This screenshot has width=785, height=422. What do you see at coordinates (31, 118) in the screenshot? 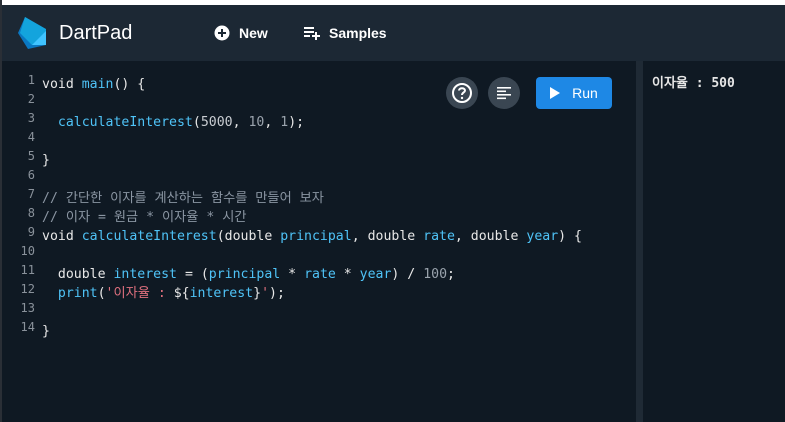
I see `line-number: 3` at bounding box center [31, 118].